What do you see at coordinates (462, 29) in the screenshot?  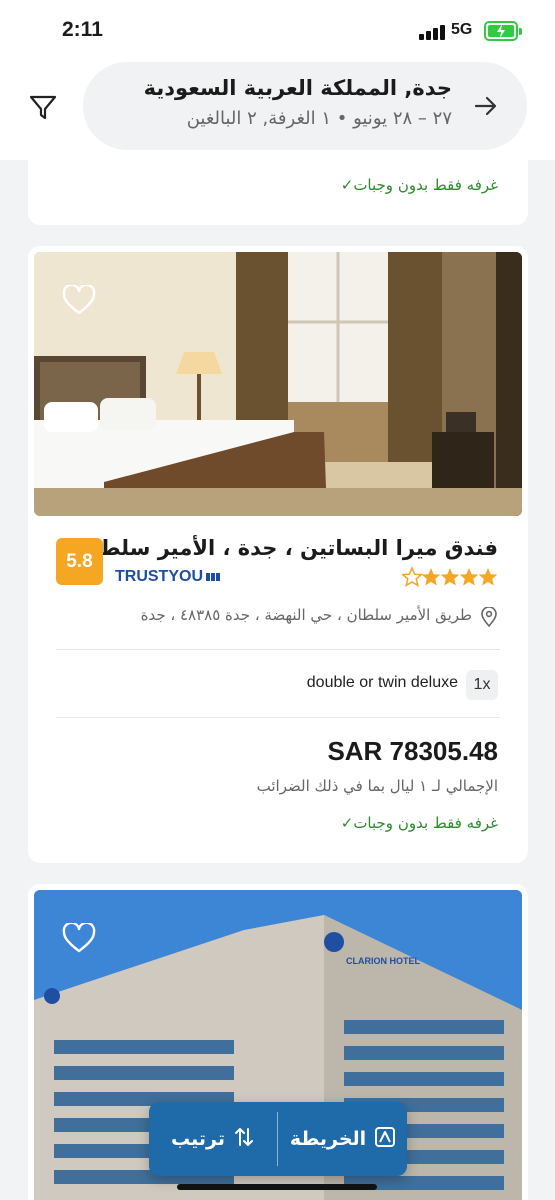 I see `network-type: 5G` at bounding box center [462, 29].